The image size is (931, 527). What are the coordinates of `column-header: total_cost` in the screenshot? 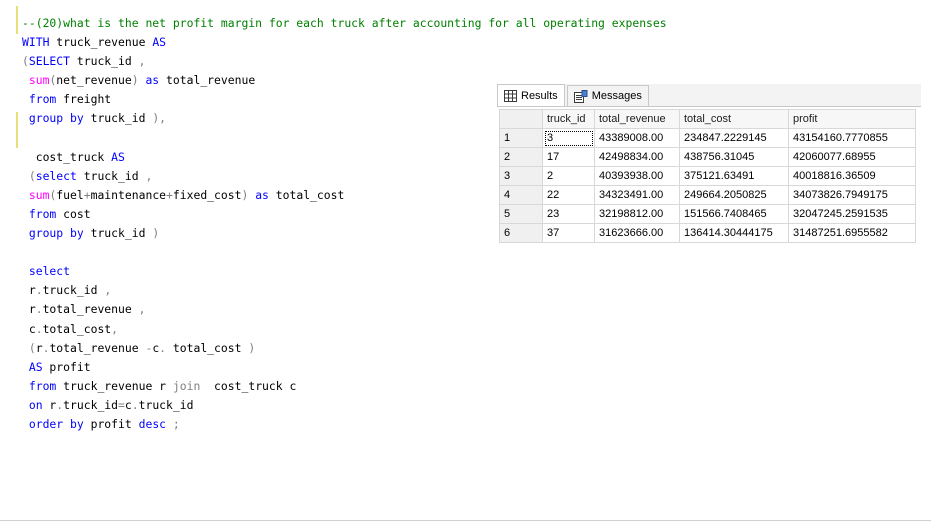 It's located at (734, 119).